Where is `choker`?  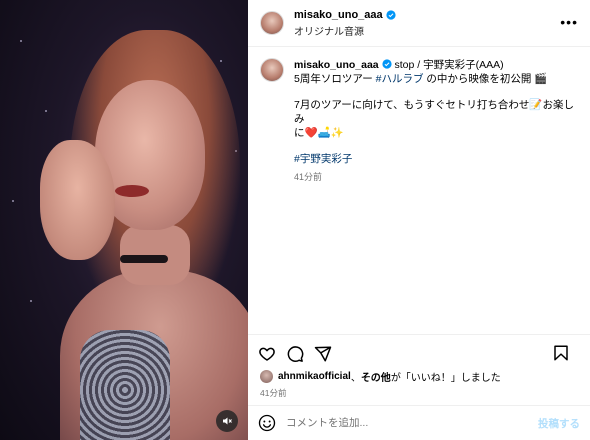
choker is located at coordinates (144, 259).